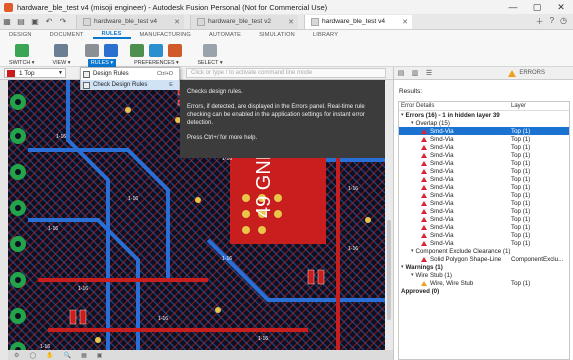  Describe the element at coordinates (222, 138) in the screenshot. I see `tooltip-help: Press Ctrl+/ for more help.` at that location.